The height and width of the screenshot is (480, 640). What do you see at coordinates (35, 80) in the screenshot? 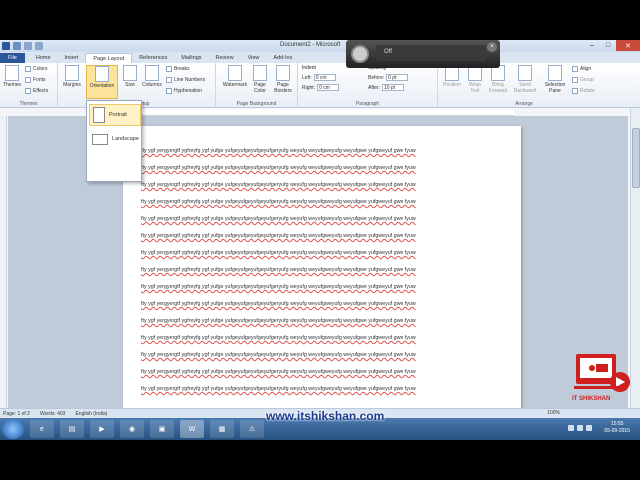
I see `fonts-button: Fonts` at bounding box center [35, 80].